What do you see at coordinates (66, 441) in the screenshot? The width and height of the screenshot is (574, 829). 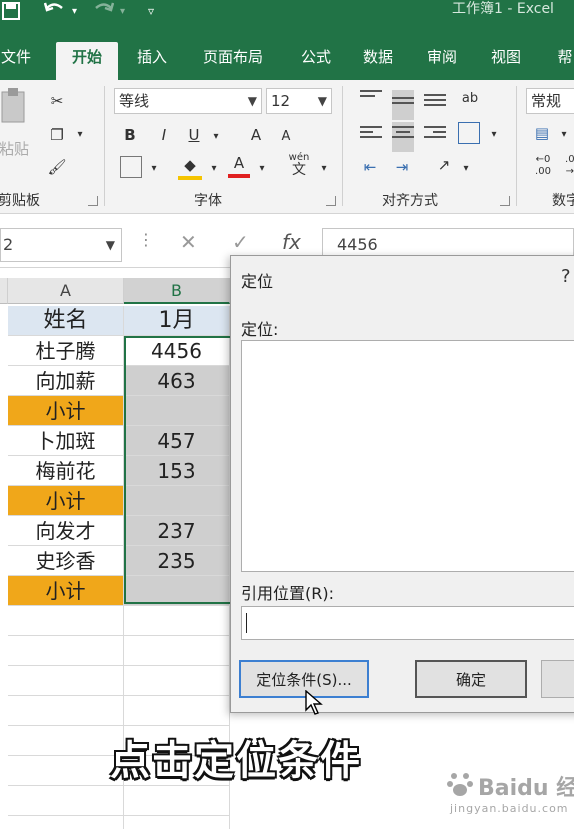 I see `name-cell: 卜加斑` at bounding box center [66, 441].